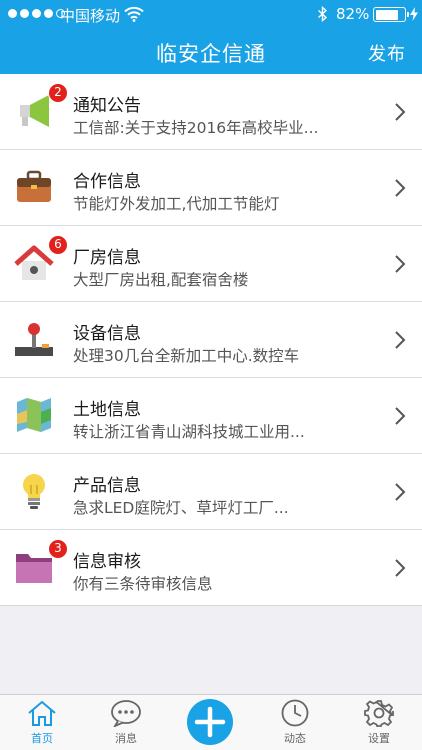 The height and width of the screenshot is (750, 422). I want to click on item-subtitle: 节能灯外发加工,代加工节能灯, so click(176, 204).